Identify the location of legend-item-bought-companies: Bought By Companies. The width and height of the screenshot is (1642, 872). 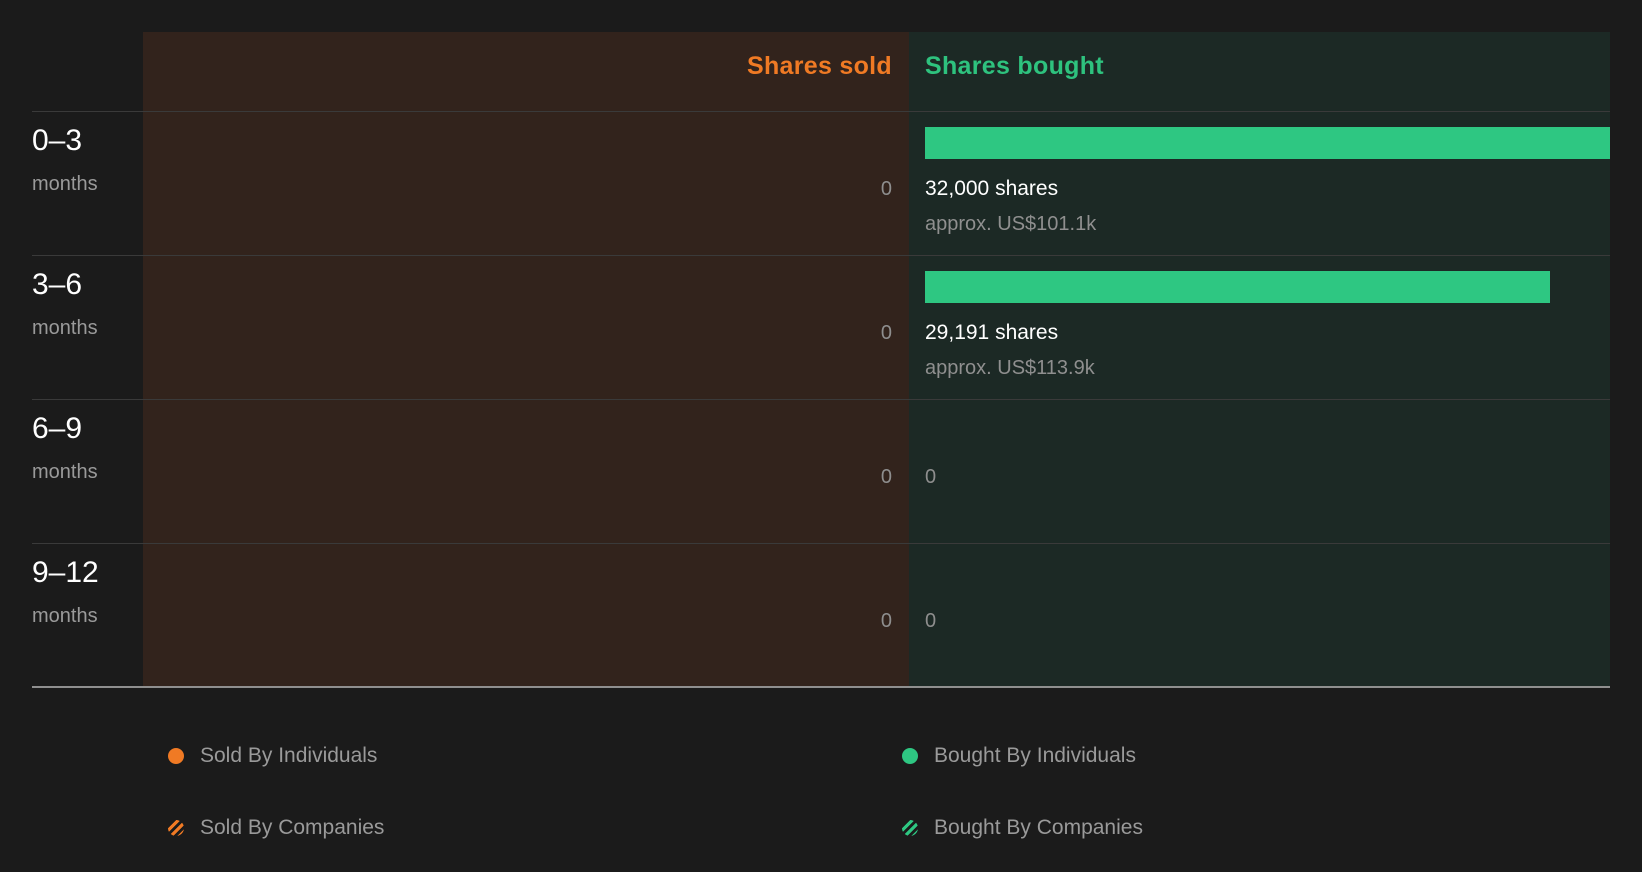
(1022, 828).